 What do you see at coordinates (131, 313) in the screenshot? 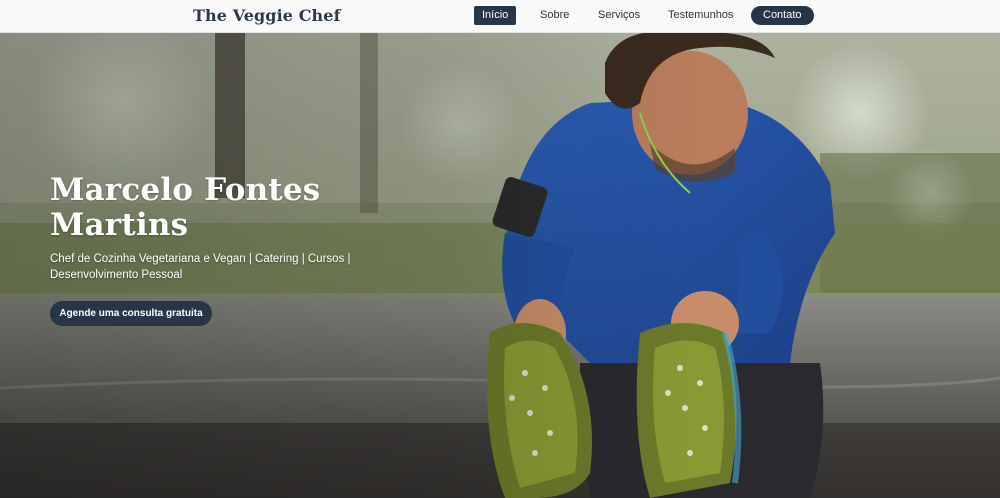
I see `book-consultation-button: Agende uma consulta gratuita` at bounding box center [131, 313].